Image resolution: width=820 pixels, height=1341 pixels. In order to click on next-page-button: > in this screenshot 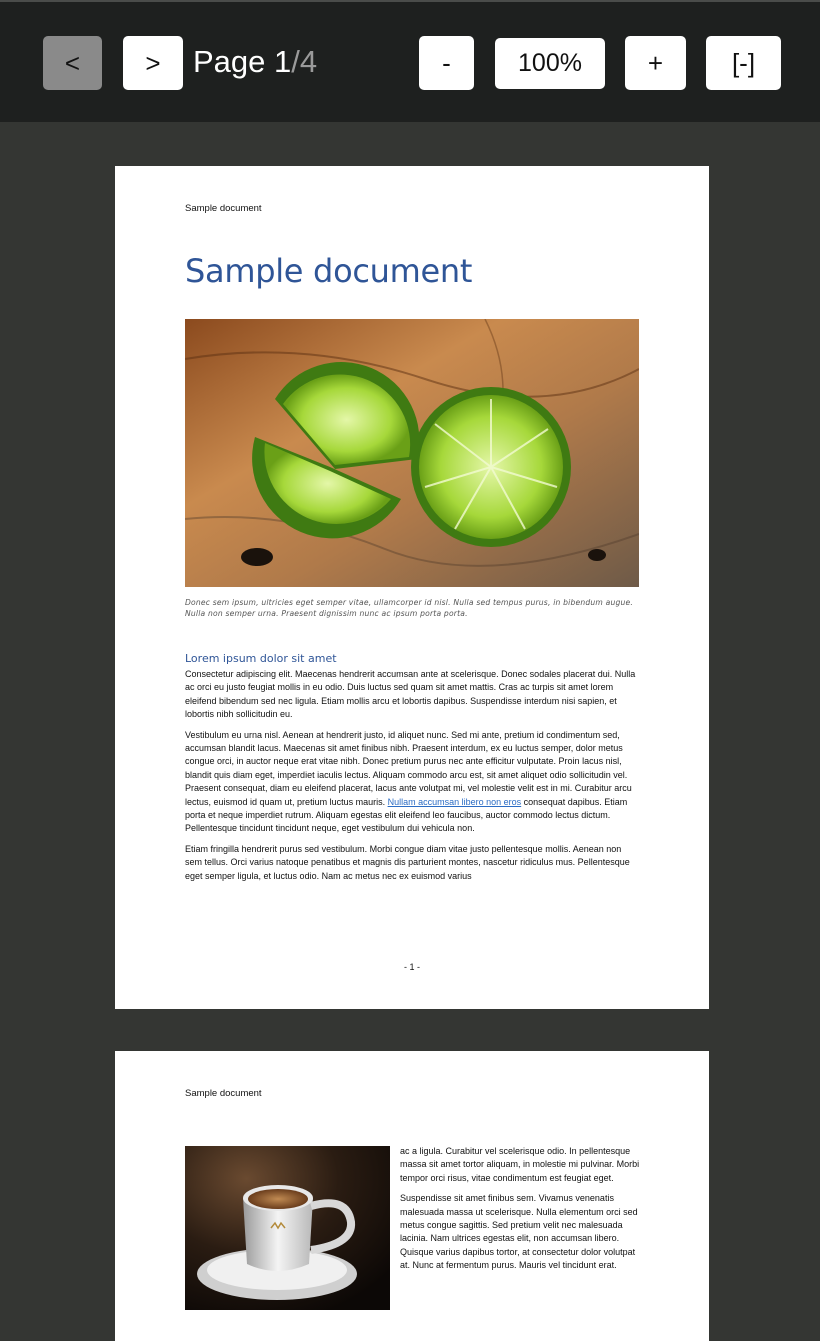, I will do `click(153, 63)`.